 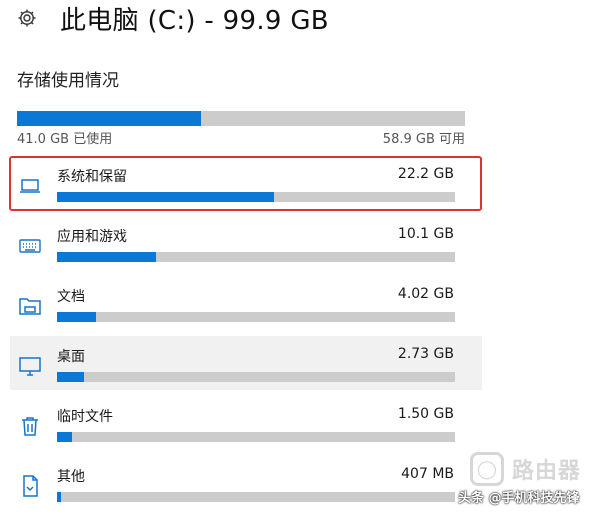 I want to click on category-label: 其他, so click(x=71, y=477).